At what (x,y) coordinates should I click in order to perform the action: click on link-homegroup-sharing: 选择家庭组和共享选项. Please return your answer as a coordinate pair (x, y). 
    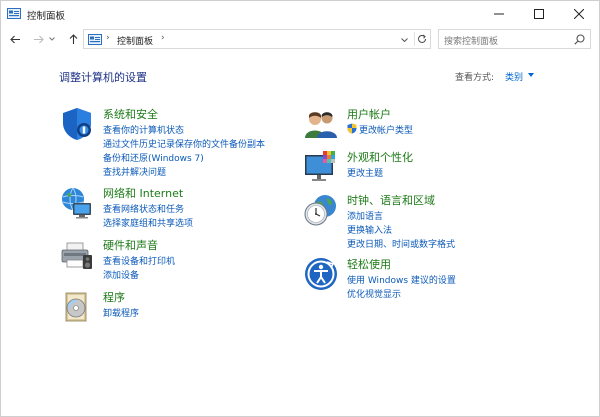
    Looking at the image, I should click on (148, 222).